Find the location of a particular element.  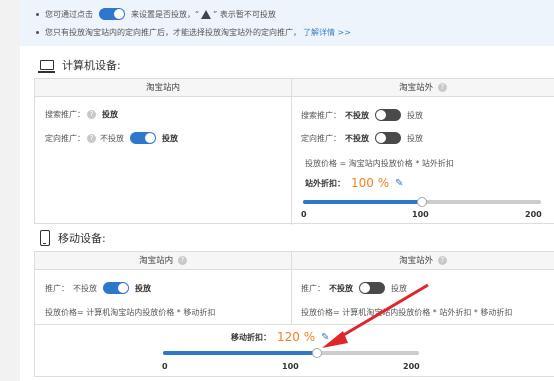

pc-outer-discount-row: 站外折扣： 100 % ✎ is located at coordinates (354, 183).